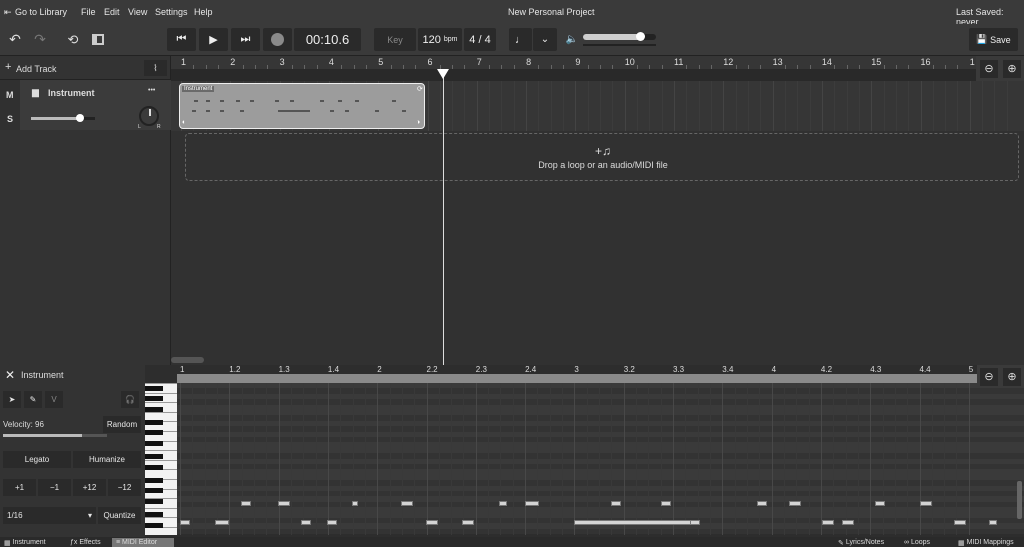  Describe the element at coordinates (36, 69) in the screenshot. I see `add-track-button: Add Track` at that location.